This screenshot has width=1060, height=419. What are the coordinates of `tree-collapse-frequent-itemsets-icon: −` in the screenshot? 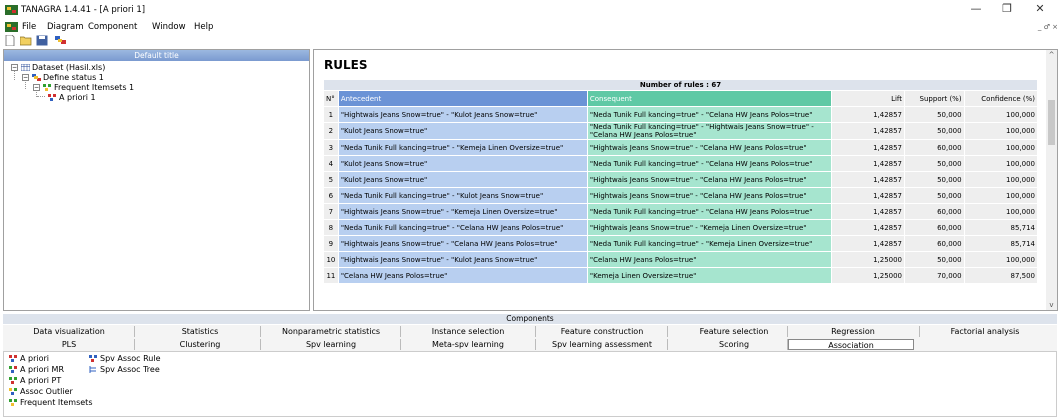 It's located at (36, 87).